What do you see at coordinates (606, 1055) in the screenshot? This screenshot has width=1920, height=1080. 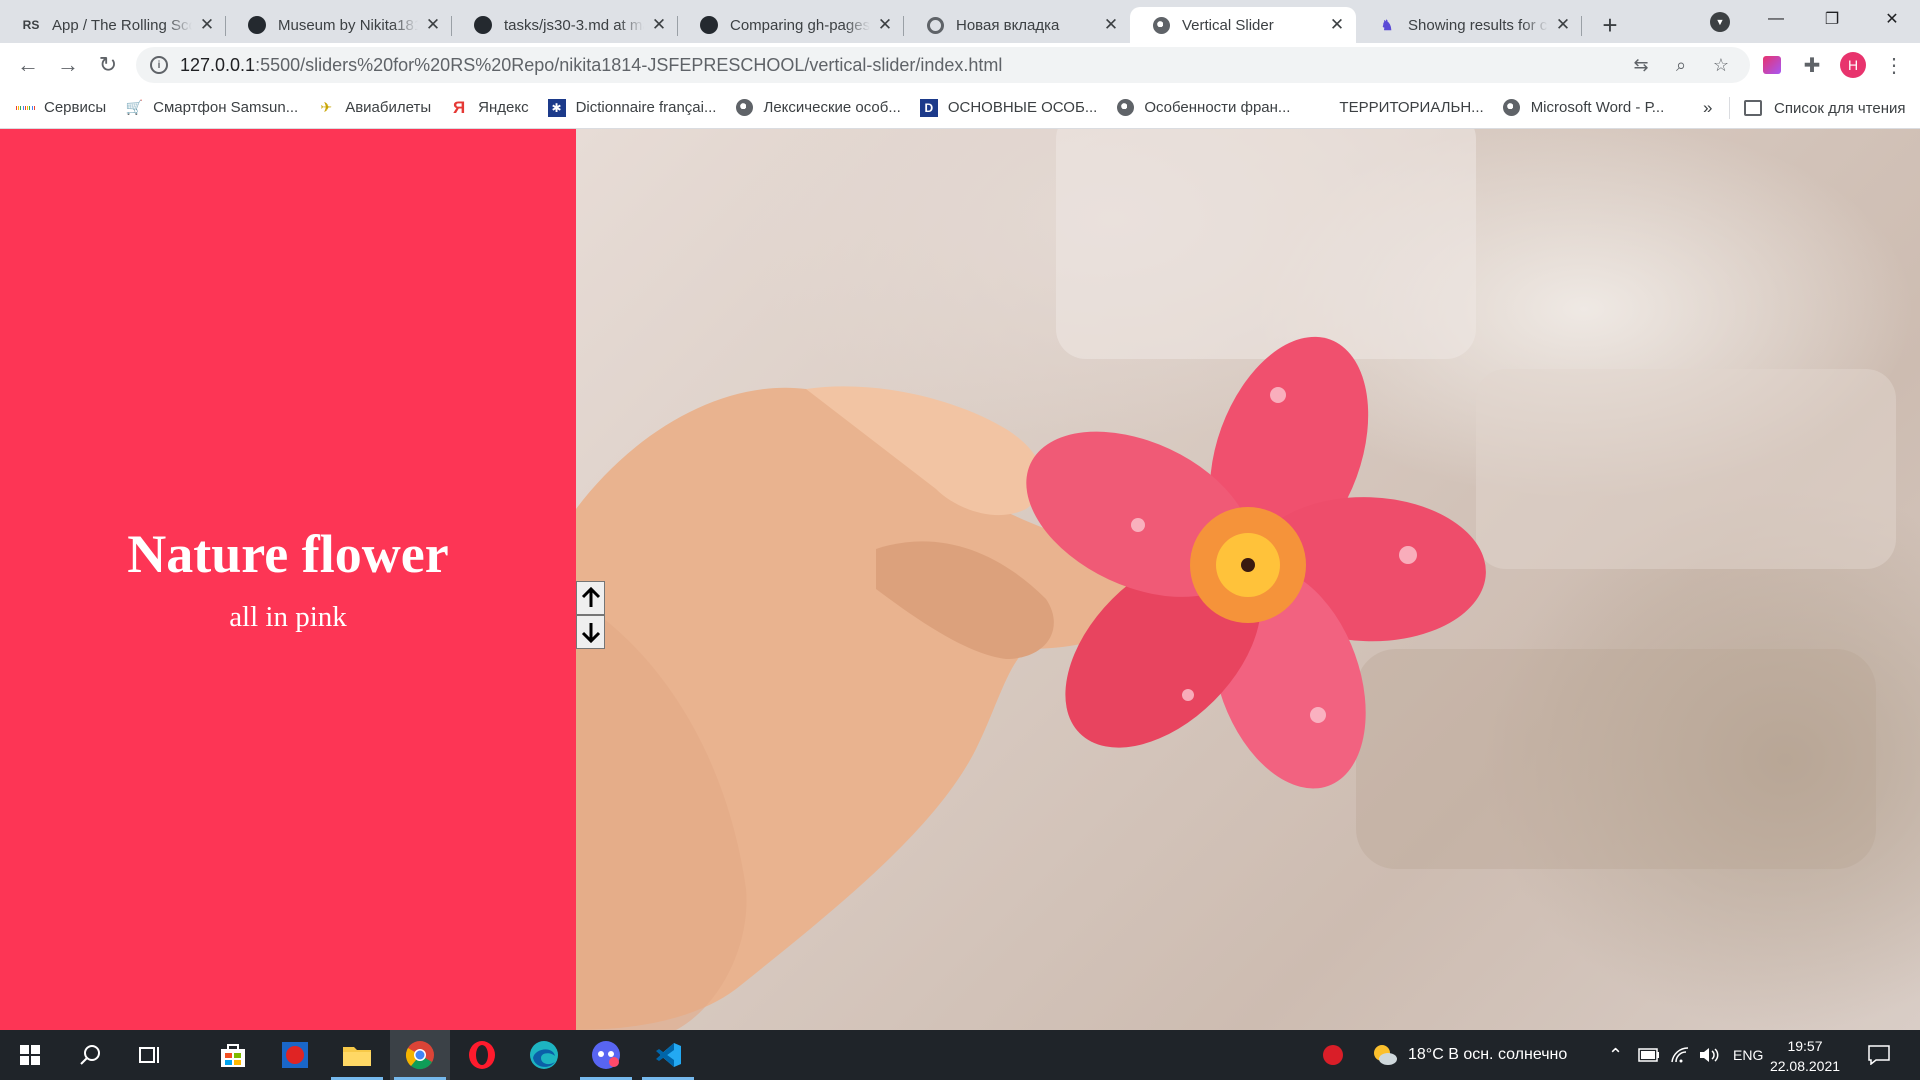 I see `discord-like-icon` at bounding box center [606, 1055].